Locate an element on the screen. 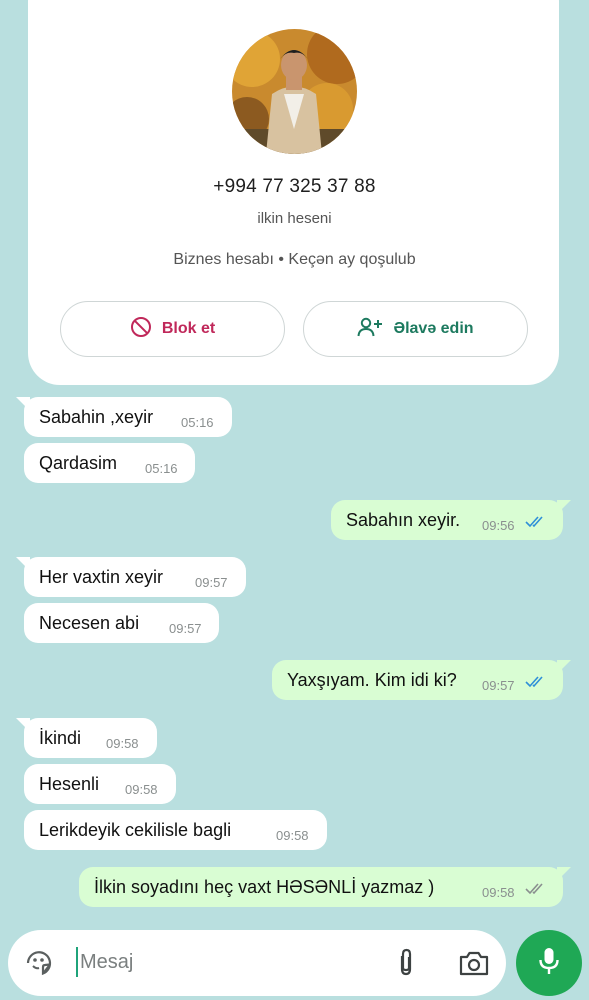 The width and height of the screenshot is (589, 1000). block-icon is located at coordinates (141, 329).